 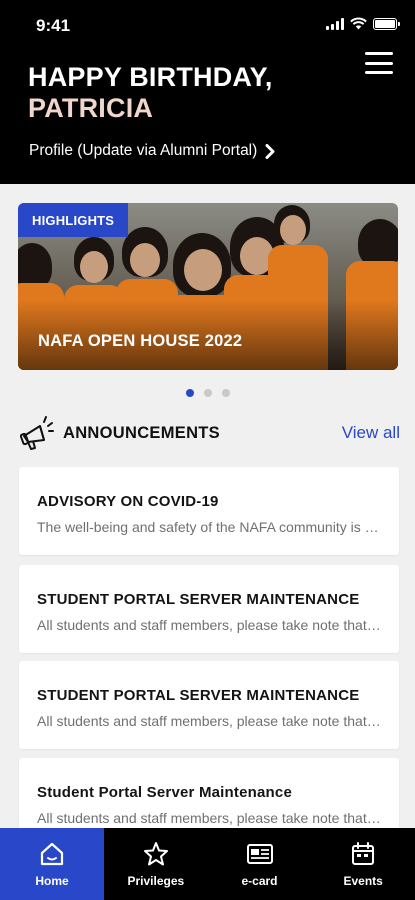 I want to click on status-icons, so click(x=363, y=23).